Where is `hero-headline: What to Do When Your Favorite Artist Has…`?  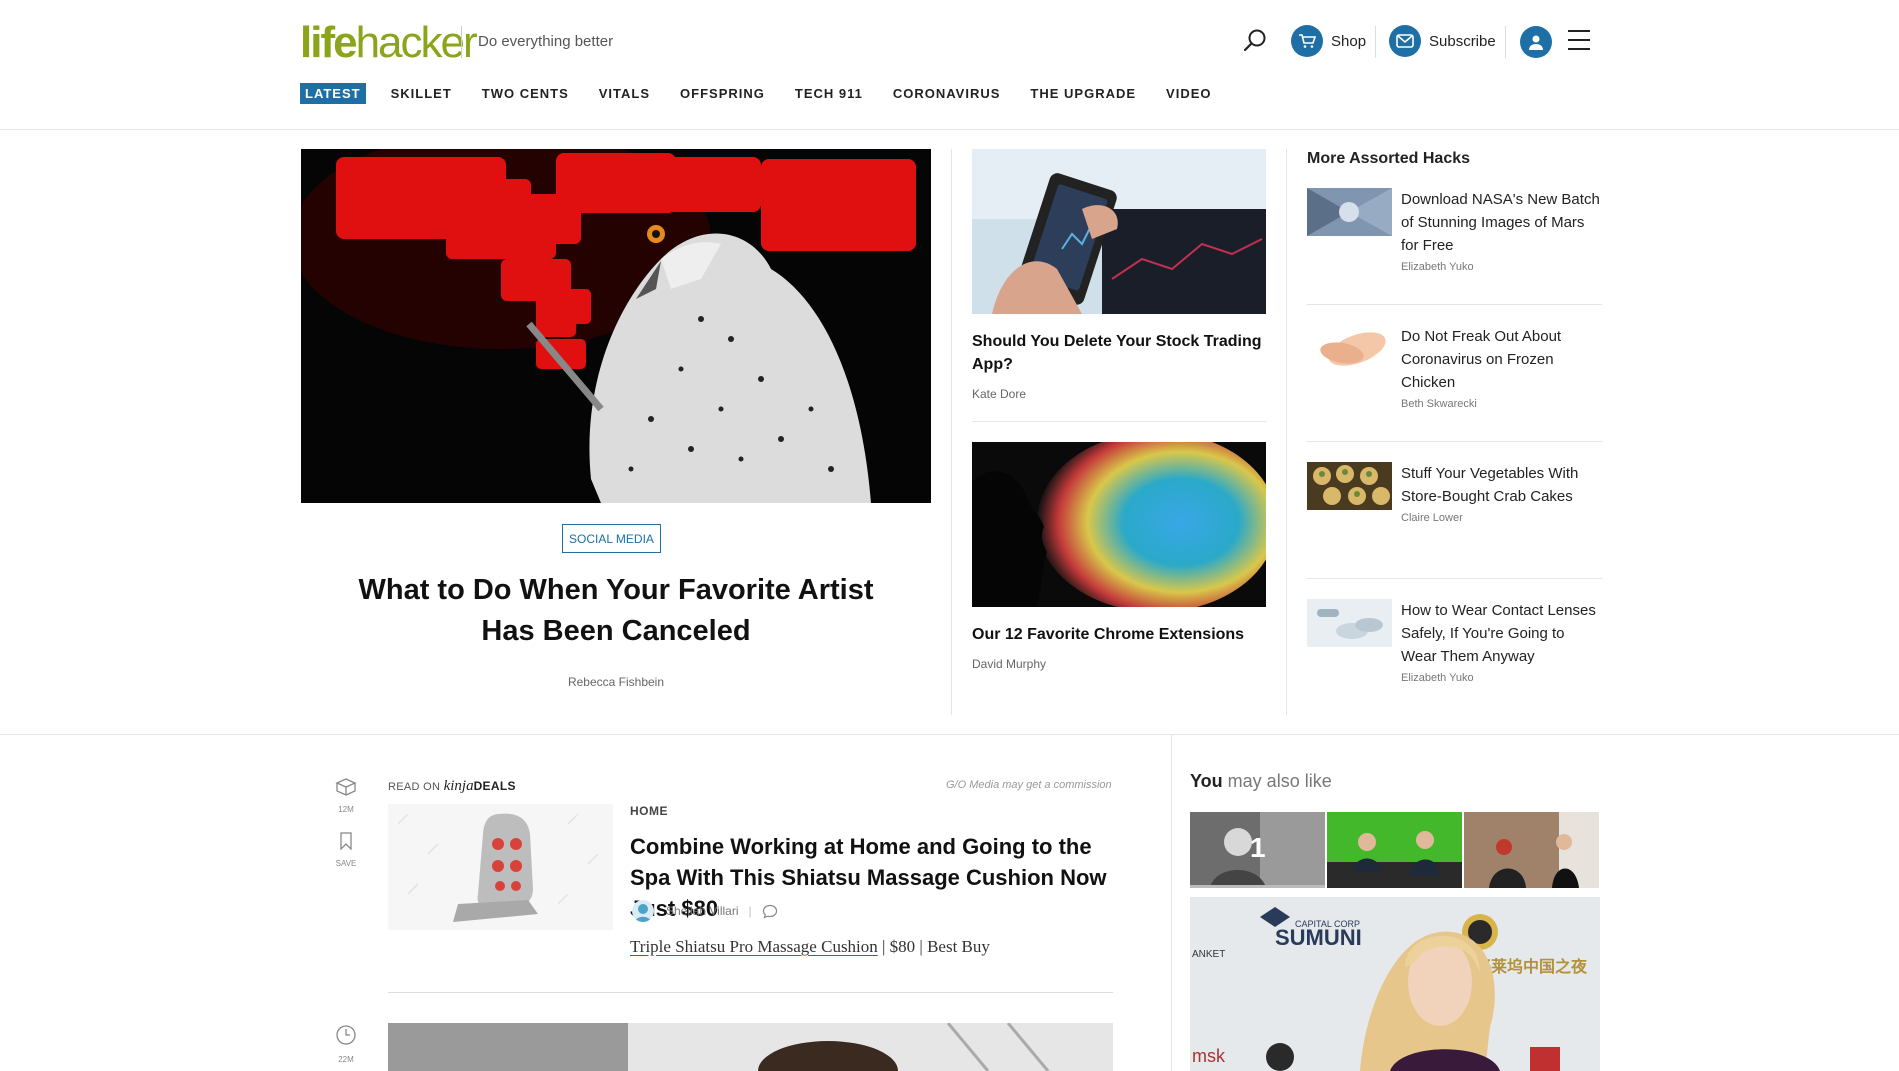
hero-headline: What to Do When Your Favorite Artist Has… is located at coordinates (616, 611).